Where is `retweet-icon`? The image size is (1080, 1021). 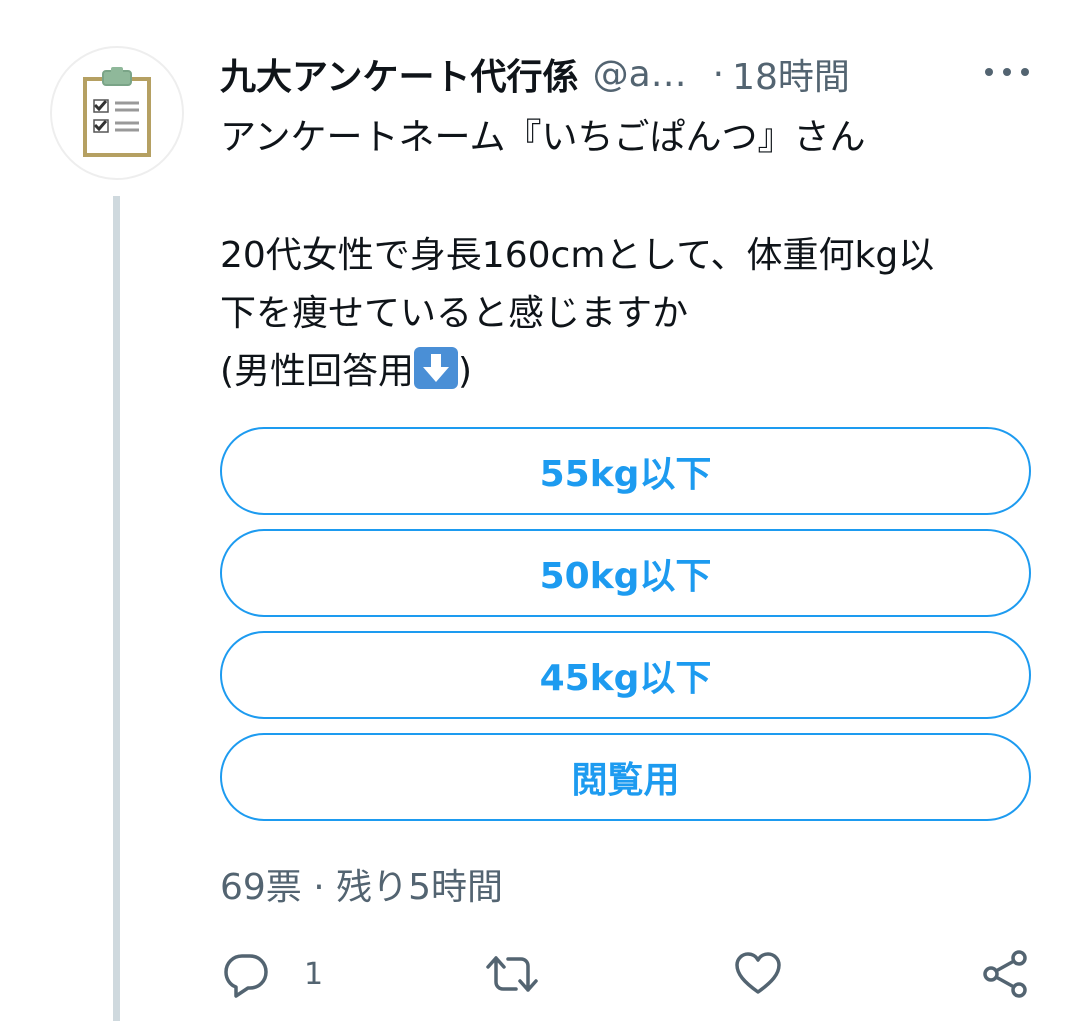 retweet-icon is located at coordinates (512, 974).